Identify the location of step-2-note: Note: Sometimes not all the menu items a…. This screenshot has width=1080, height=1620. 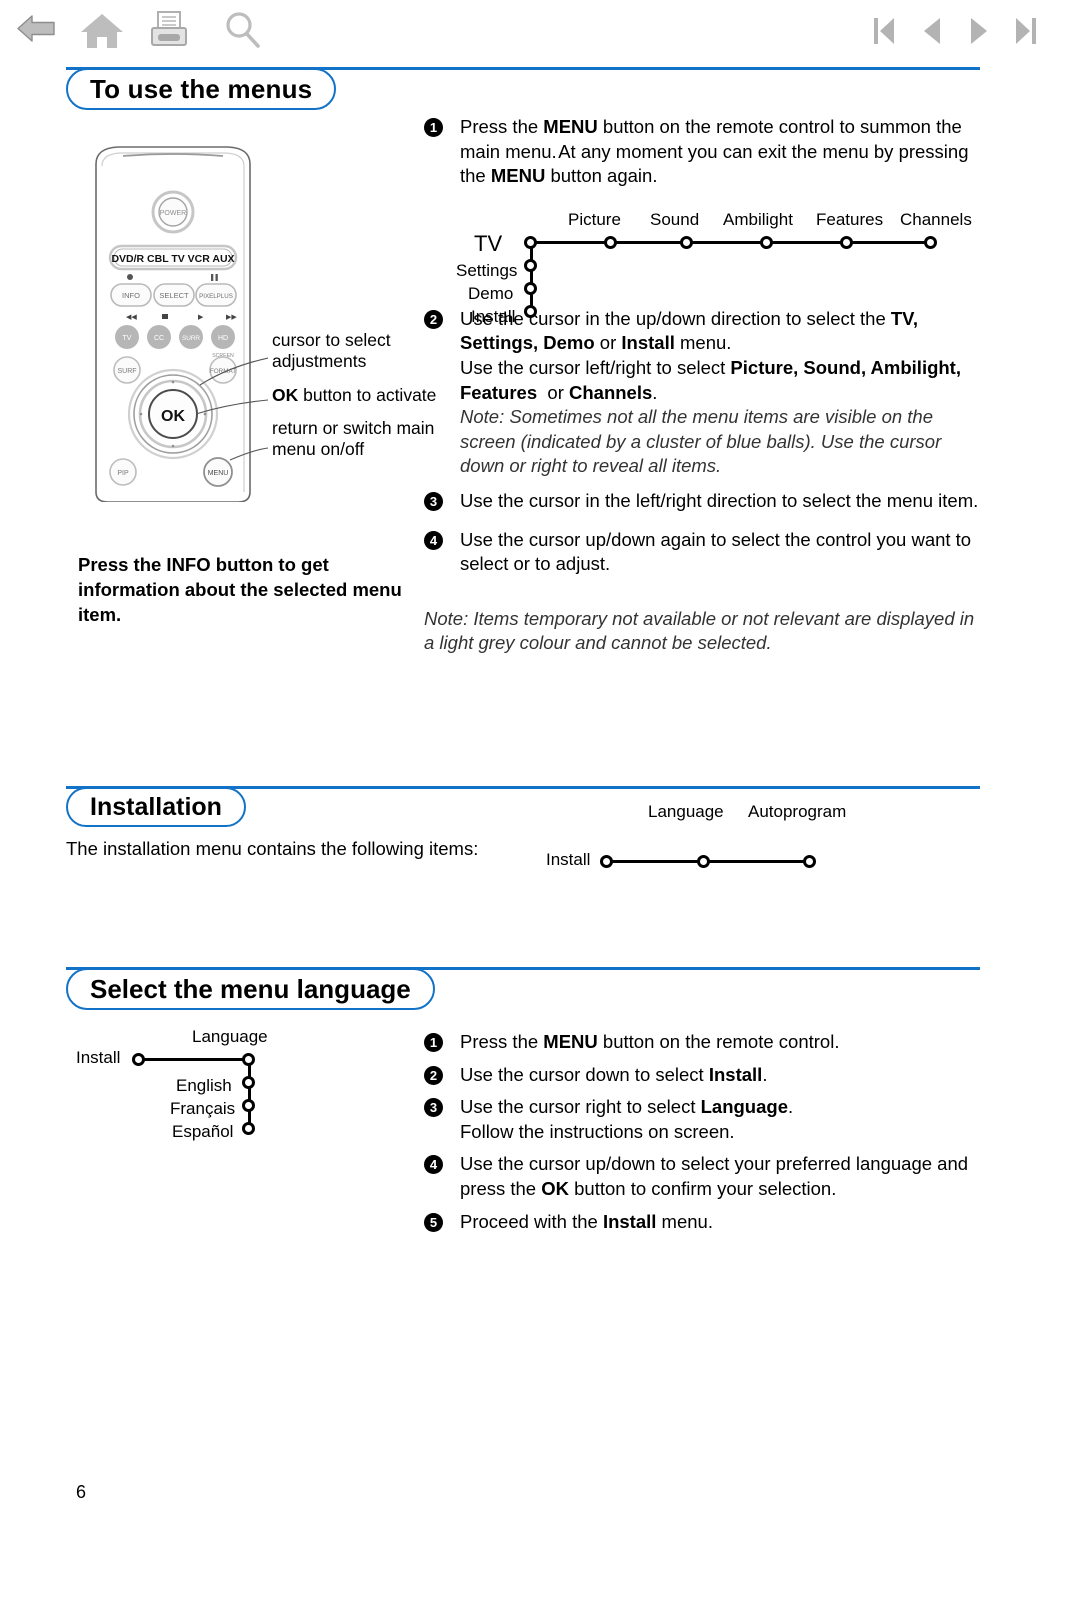
(701, 441).